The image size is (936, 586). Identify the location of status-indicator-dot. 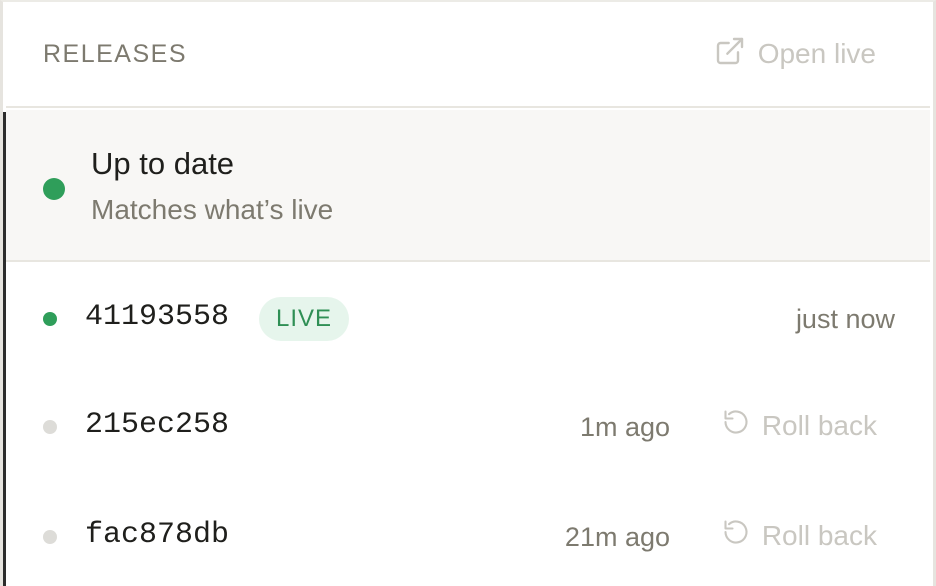
(54, 189).